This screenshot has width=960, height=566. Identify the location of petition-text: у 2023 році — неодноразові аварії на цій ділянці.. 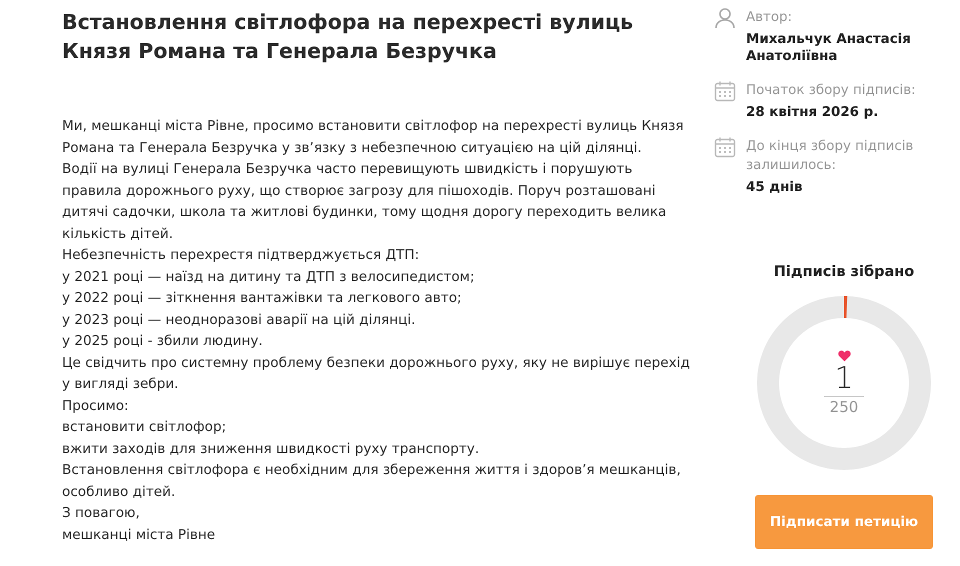
(239, 320).